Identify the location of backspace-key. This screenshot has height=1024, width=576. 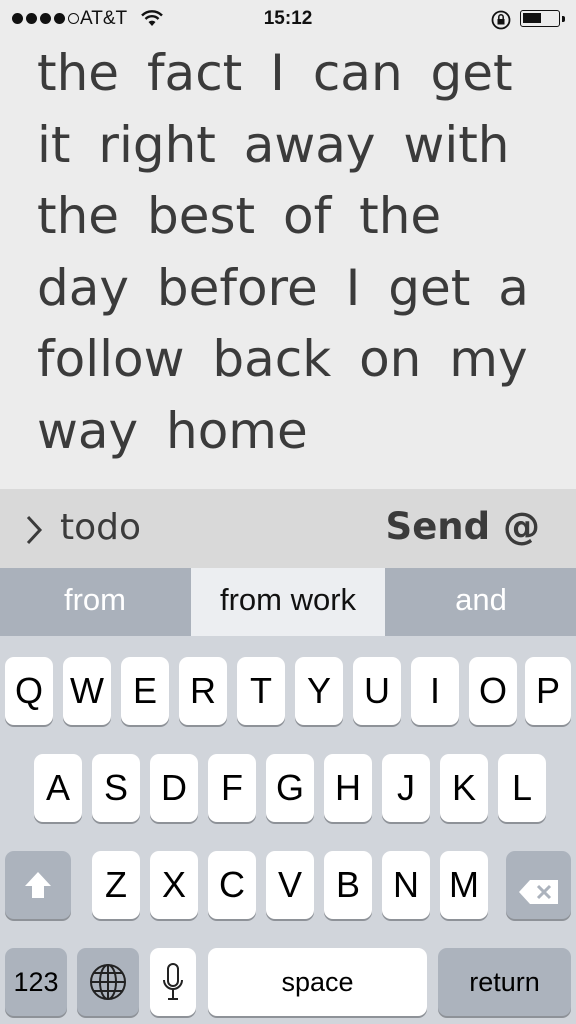
(538, 885).